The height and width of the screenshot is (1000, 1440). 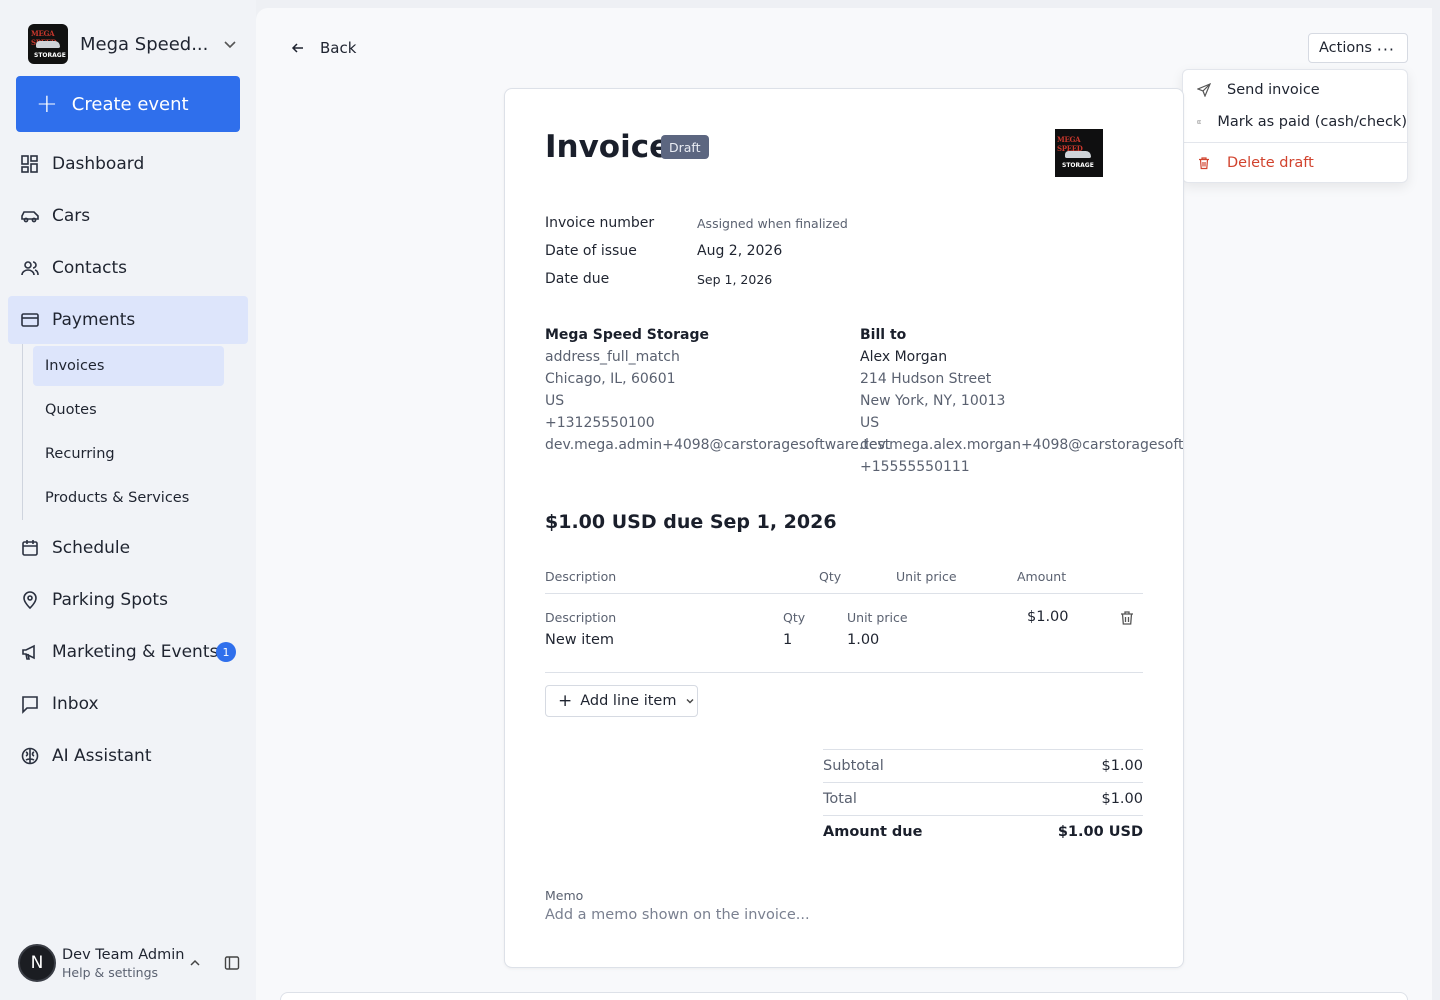 I want to click on org-logo: MEGA SPEED STORAGE, so click(x=48, y=44).